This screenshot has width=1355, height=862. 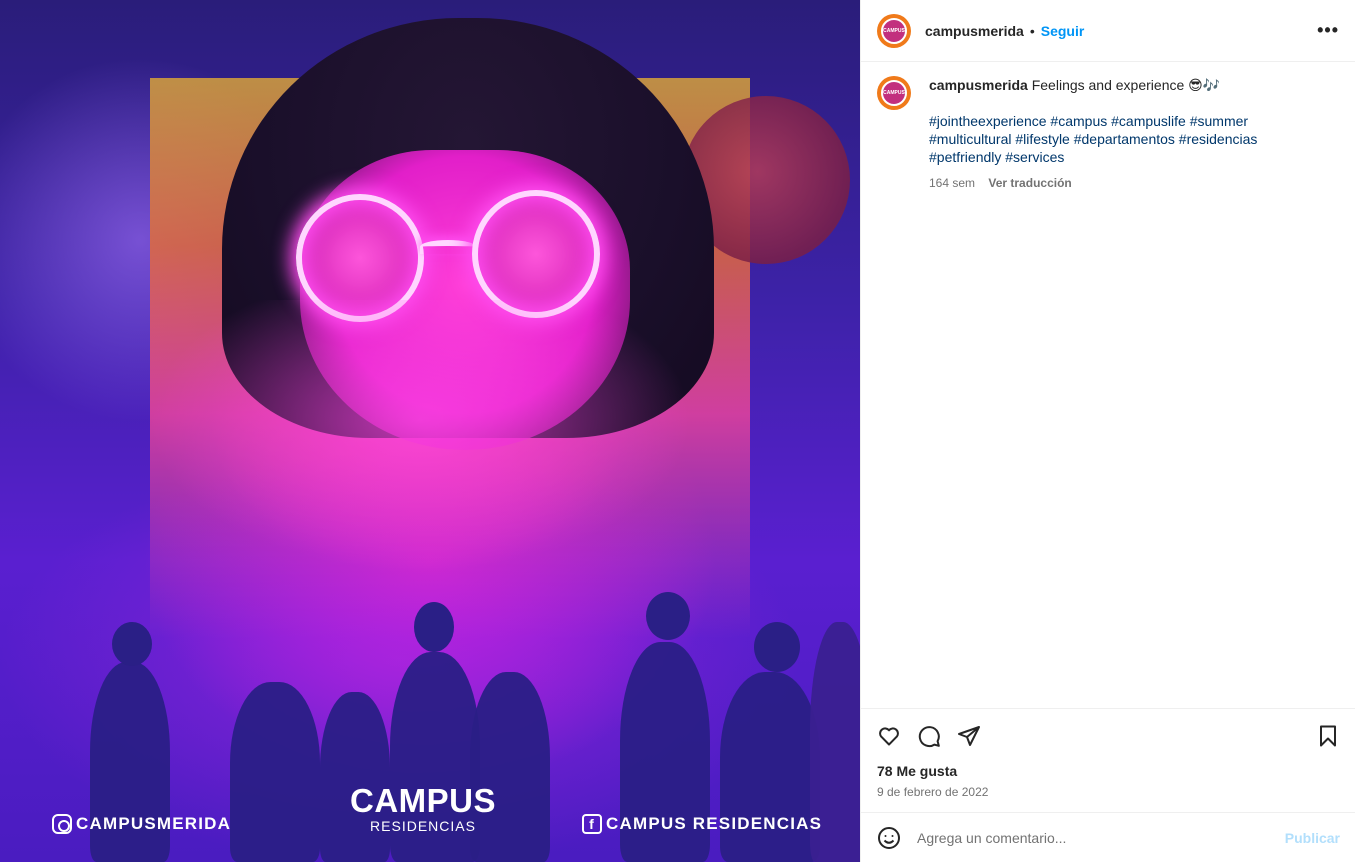 What do you see at coordinates (974, 31) in the screenshot?
I see `header-username: campusmerida` at bounding box center [974, 31].